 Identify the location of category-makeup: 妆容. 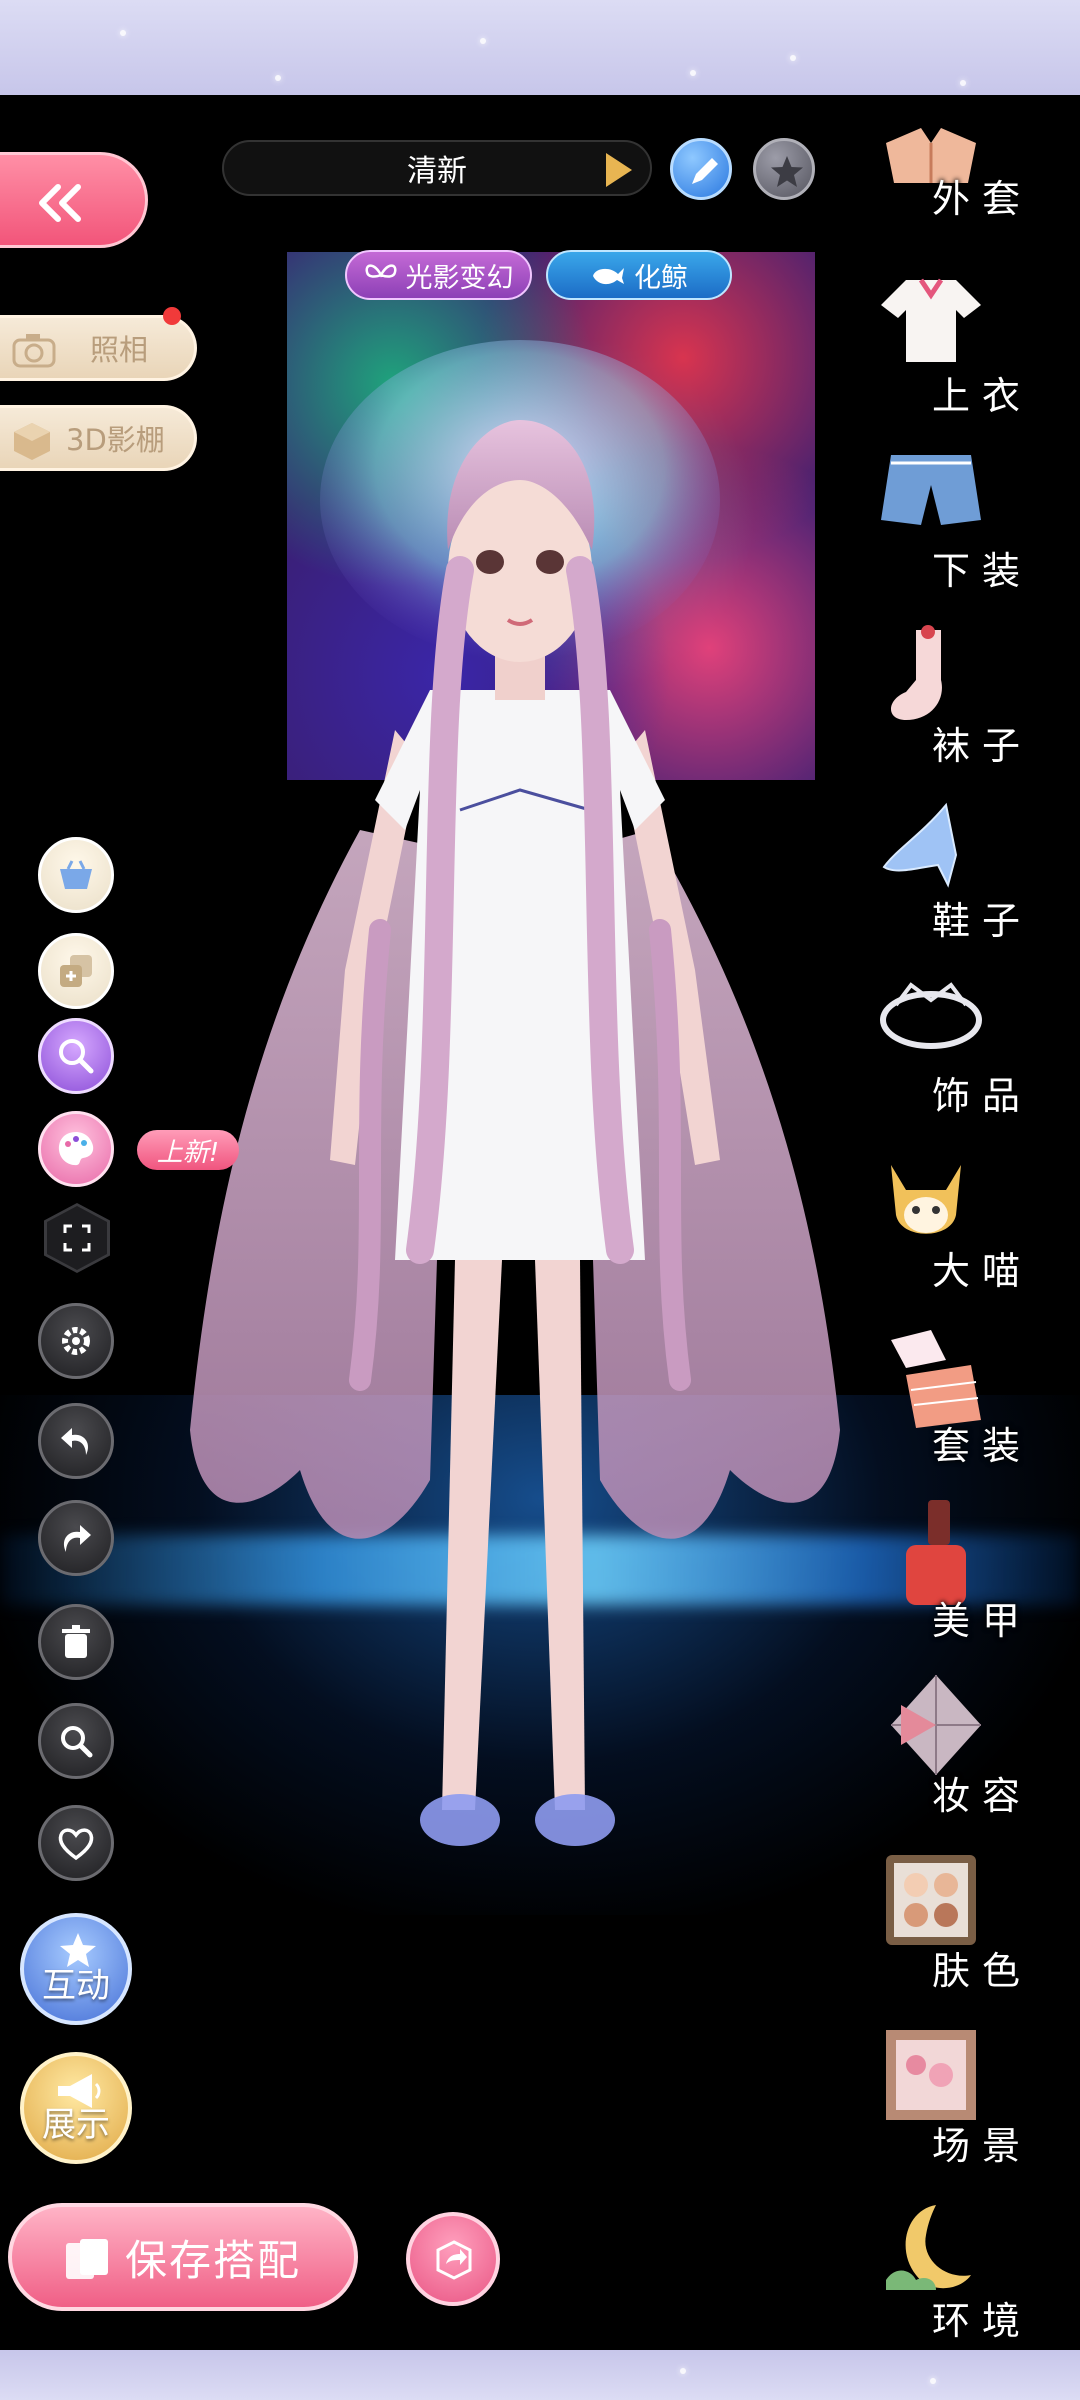
(960, 1747).